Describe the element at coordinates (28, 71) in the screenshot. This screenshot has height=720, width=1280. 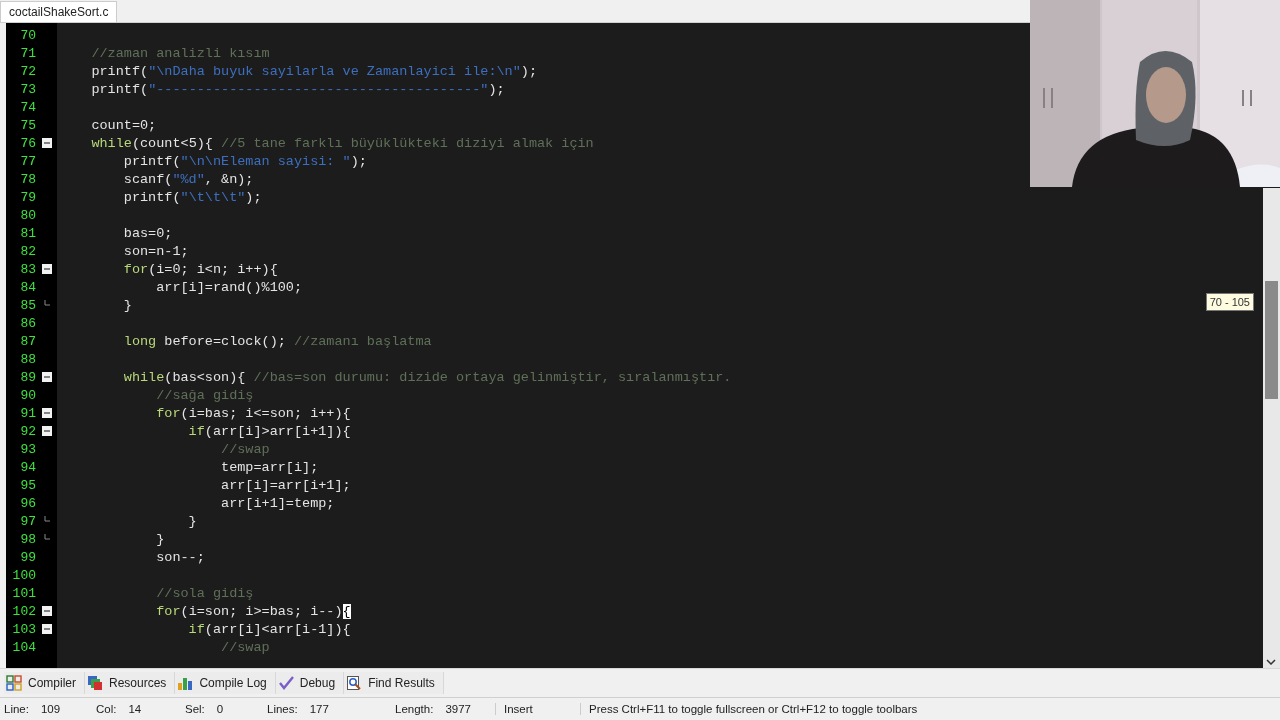
I see `line-number: 72` at that location.